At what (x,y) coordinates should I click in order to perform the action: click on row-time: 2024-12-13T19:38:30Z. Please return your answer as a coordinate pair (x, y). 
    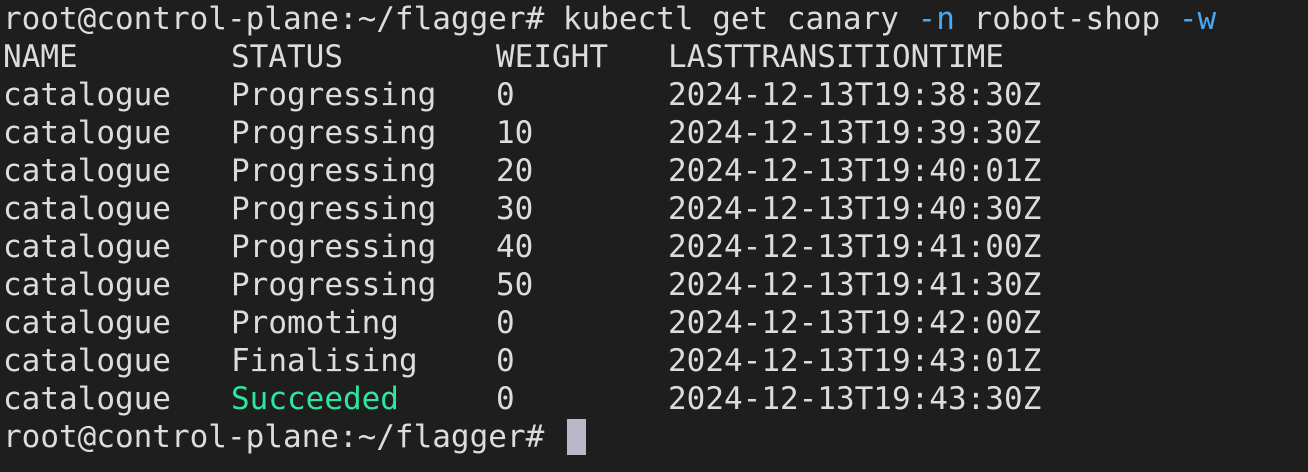
    Looking at the image, I should click on (855, 95).